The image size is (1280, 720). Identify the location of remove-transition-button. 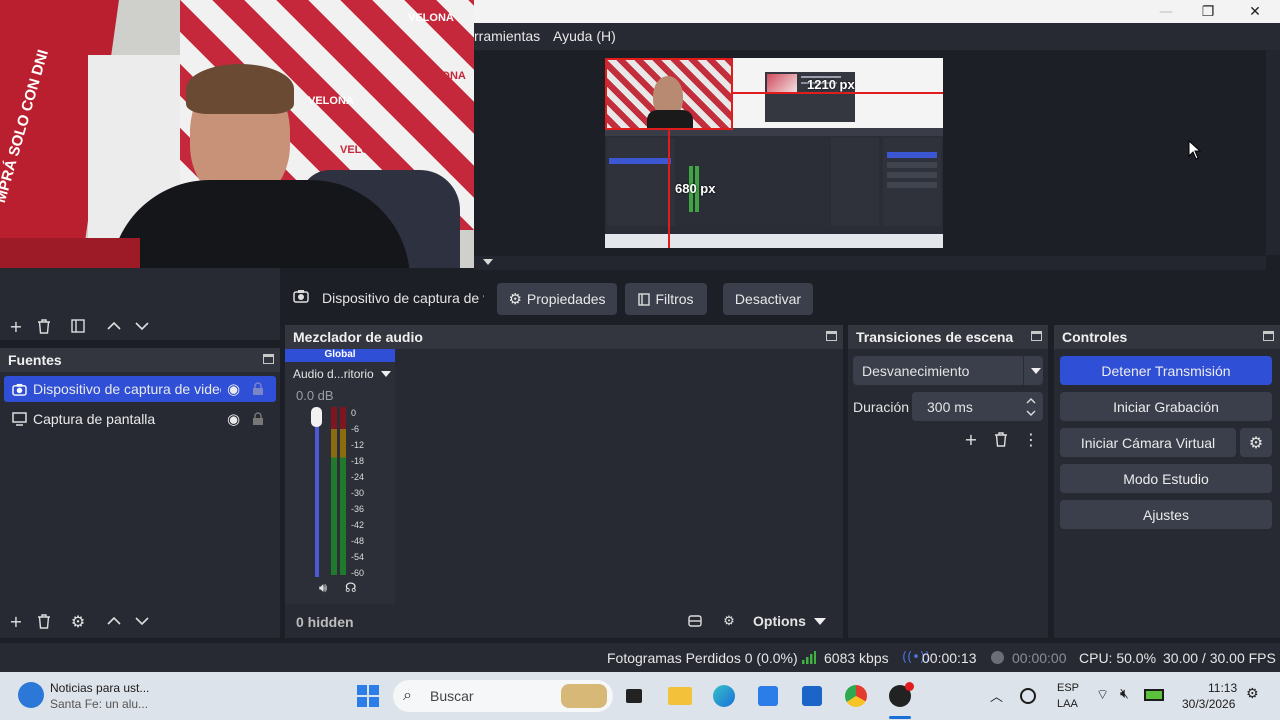
(1001, 439).